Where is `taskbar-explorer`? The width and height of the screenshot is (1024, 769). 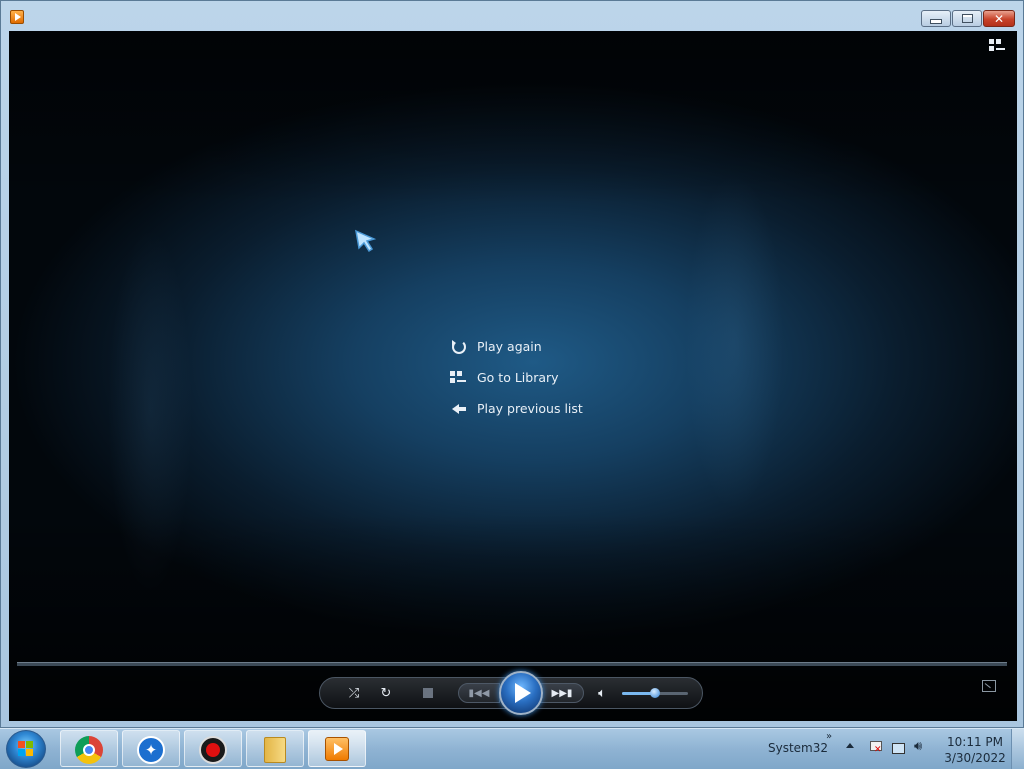 taskbar-explorer is located at coordinates (275, 748).